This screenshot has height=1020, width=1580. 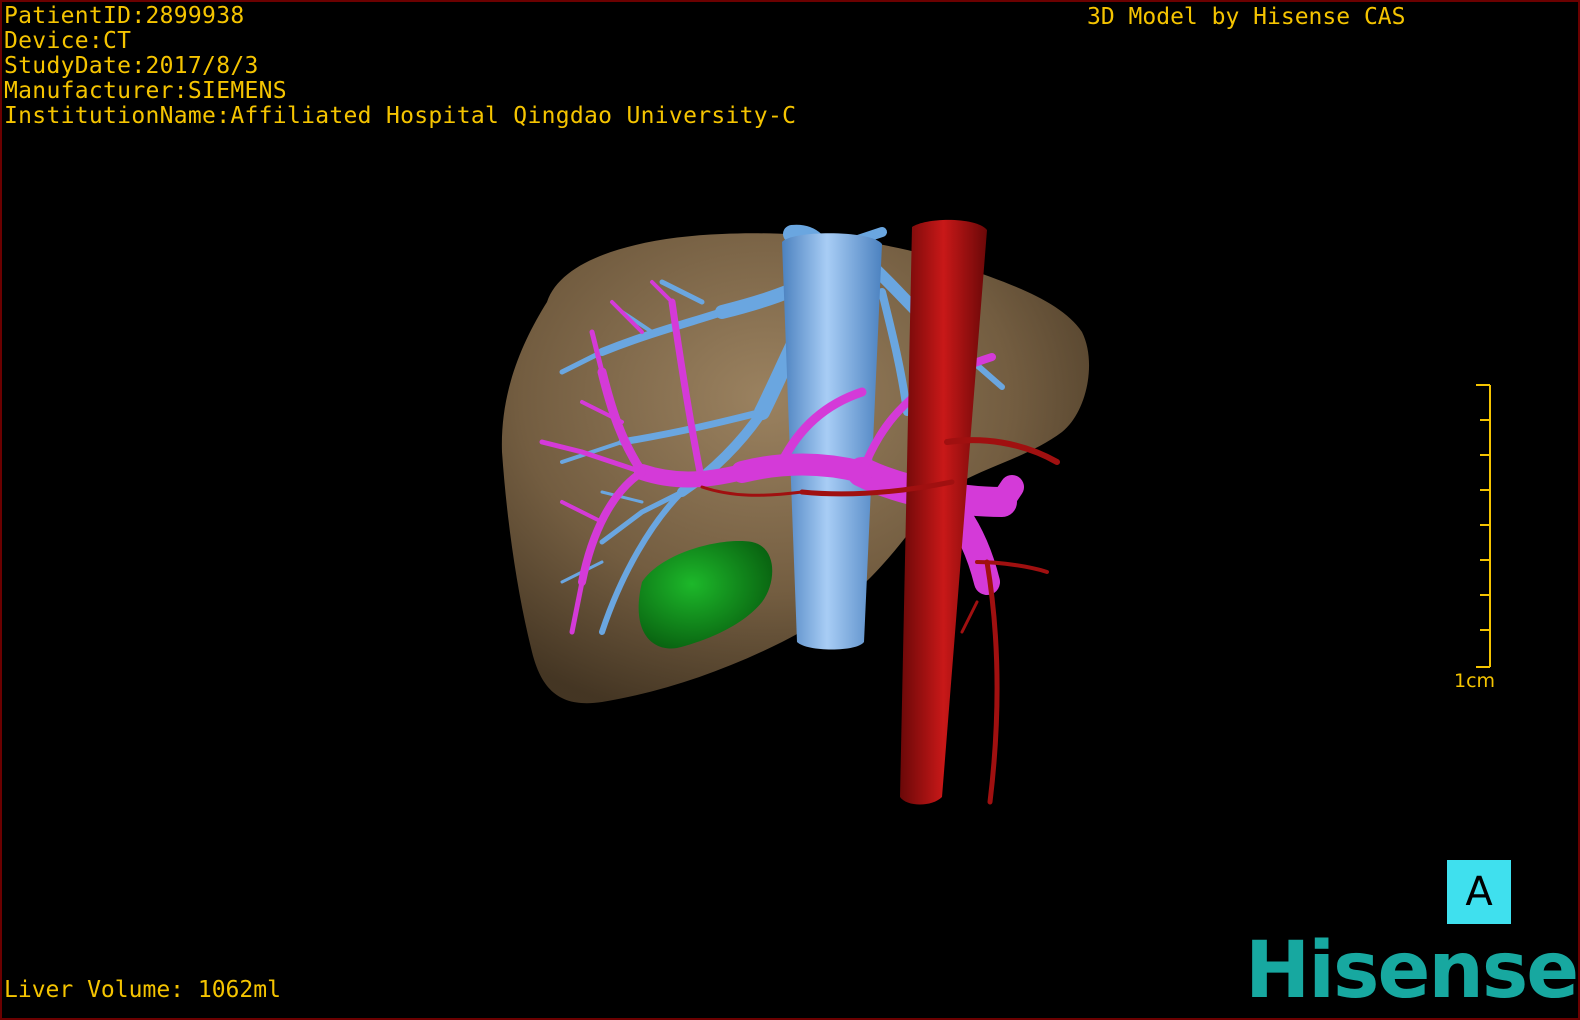 I want to click on liver-volume-label: Liver Volume: 1062ml, so click(x=142, y=990).